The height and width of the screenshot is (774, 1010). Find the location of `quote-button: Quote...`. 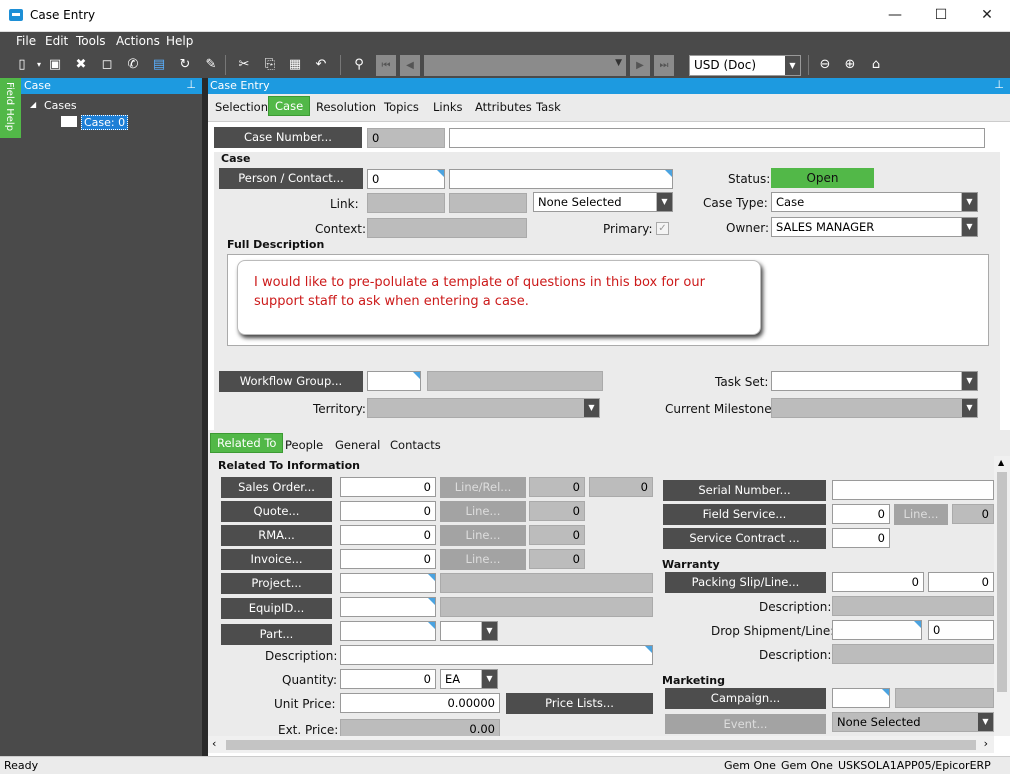

quote-button: Quote... is located at coordinates (276, 511).